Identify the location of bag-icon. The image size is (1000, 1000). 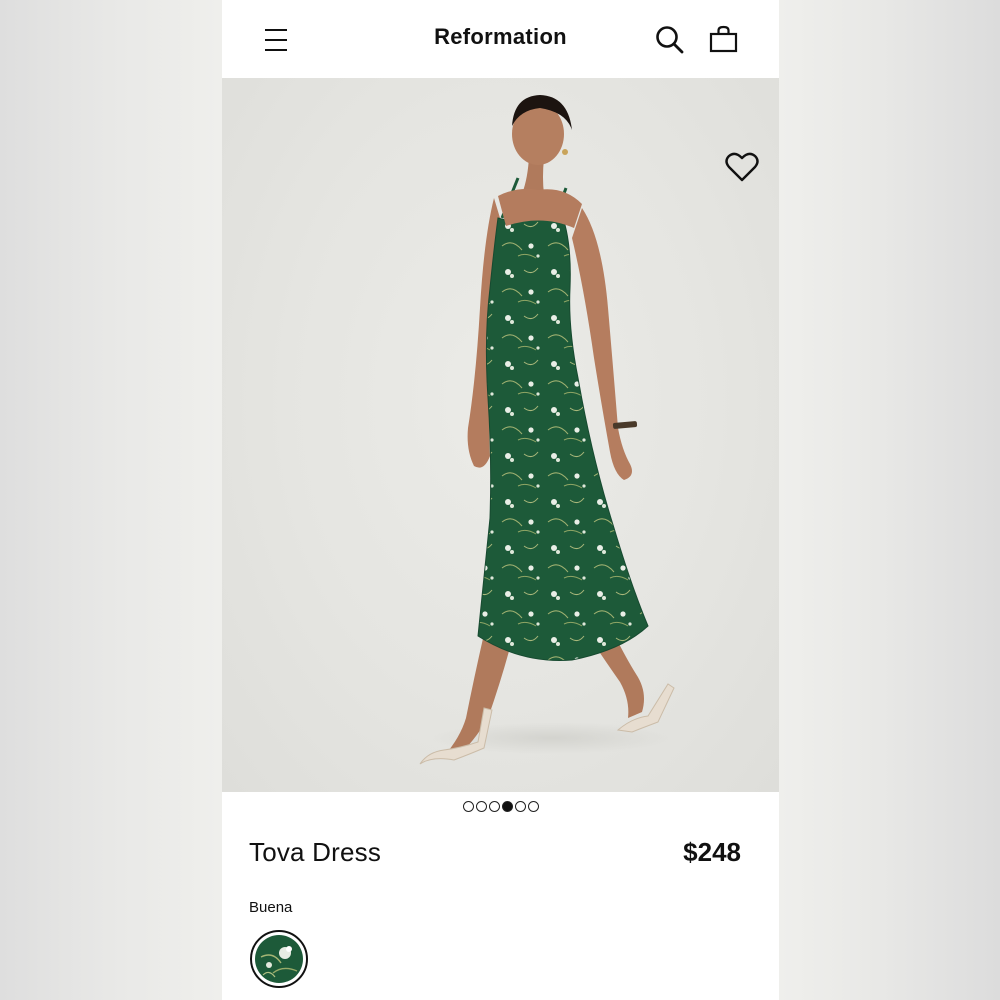
(723, 39).